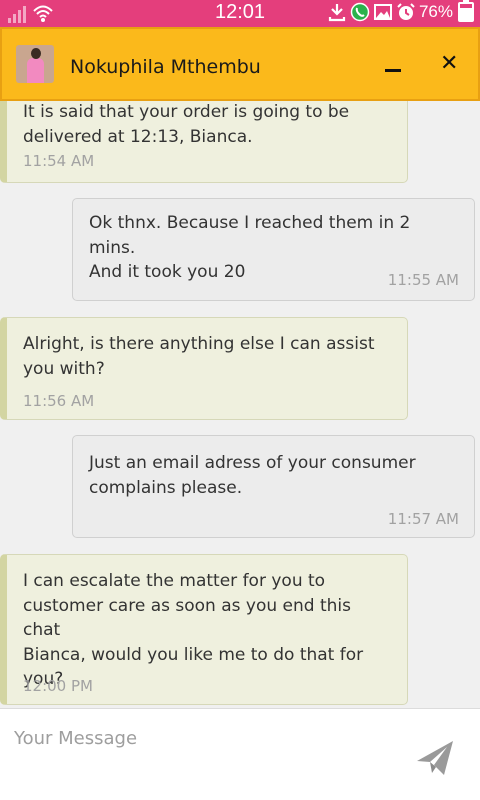  Describe the element at coordinates (252, 463) in the screenshot. I see `message-text: Just an email adress of your consumer` at that location.